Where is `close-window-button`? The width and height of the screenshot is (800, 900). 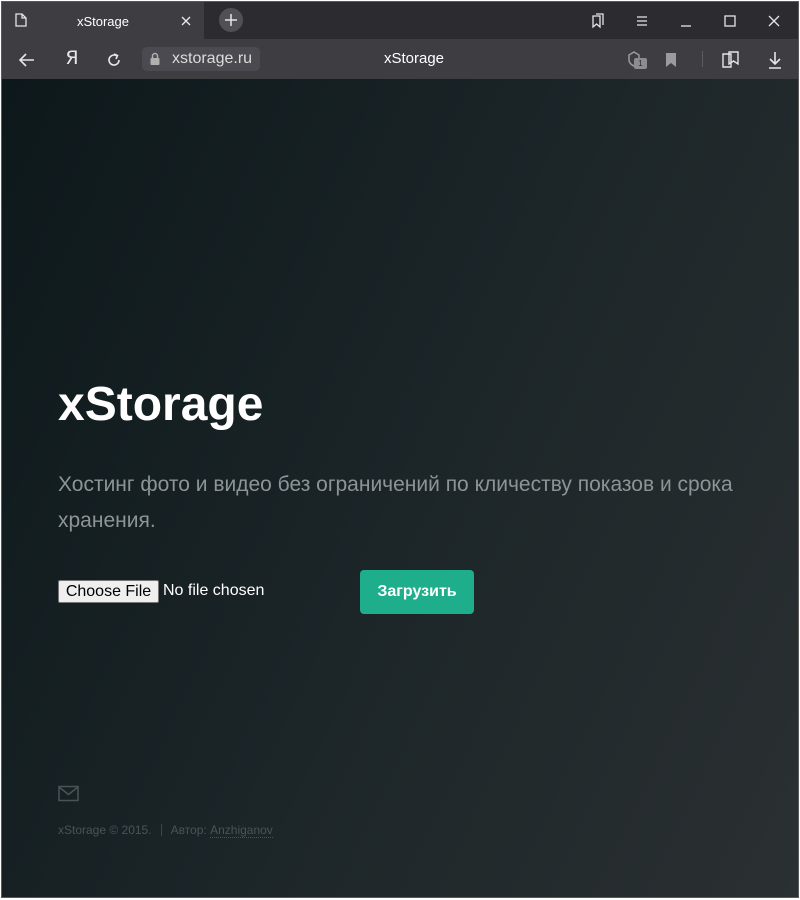 close-window-button is located at coordinates (774, 21).